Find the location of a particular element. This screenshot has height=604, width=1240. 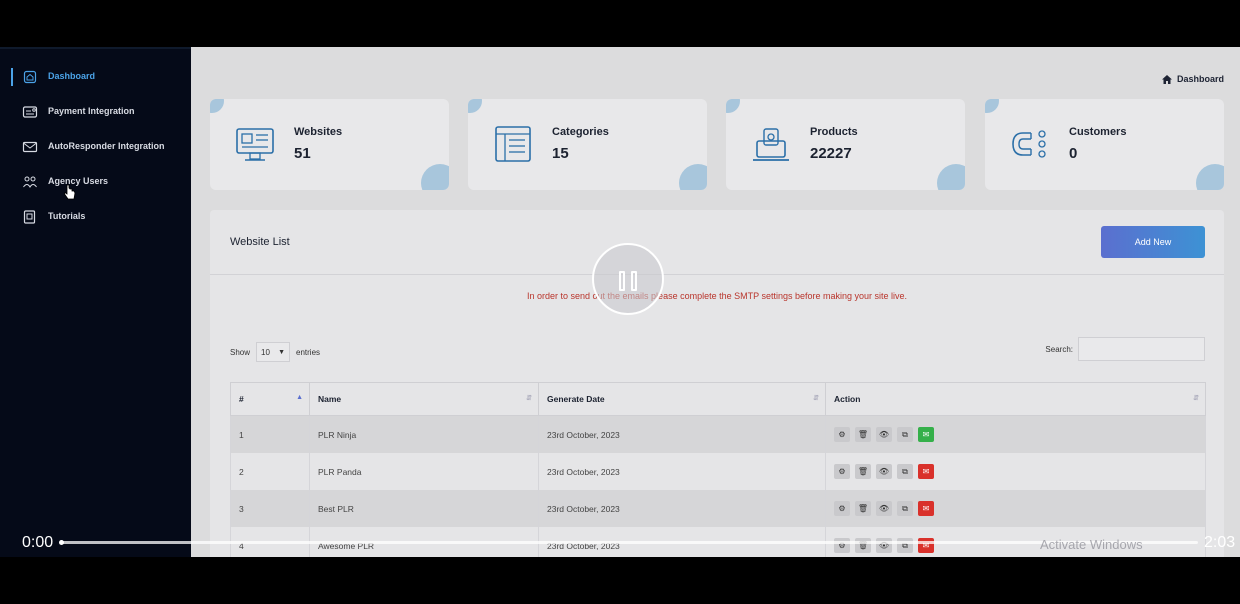

categories-icon is located at coordinates (513, 144).